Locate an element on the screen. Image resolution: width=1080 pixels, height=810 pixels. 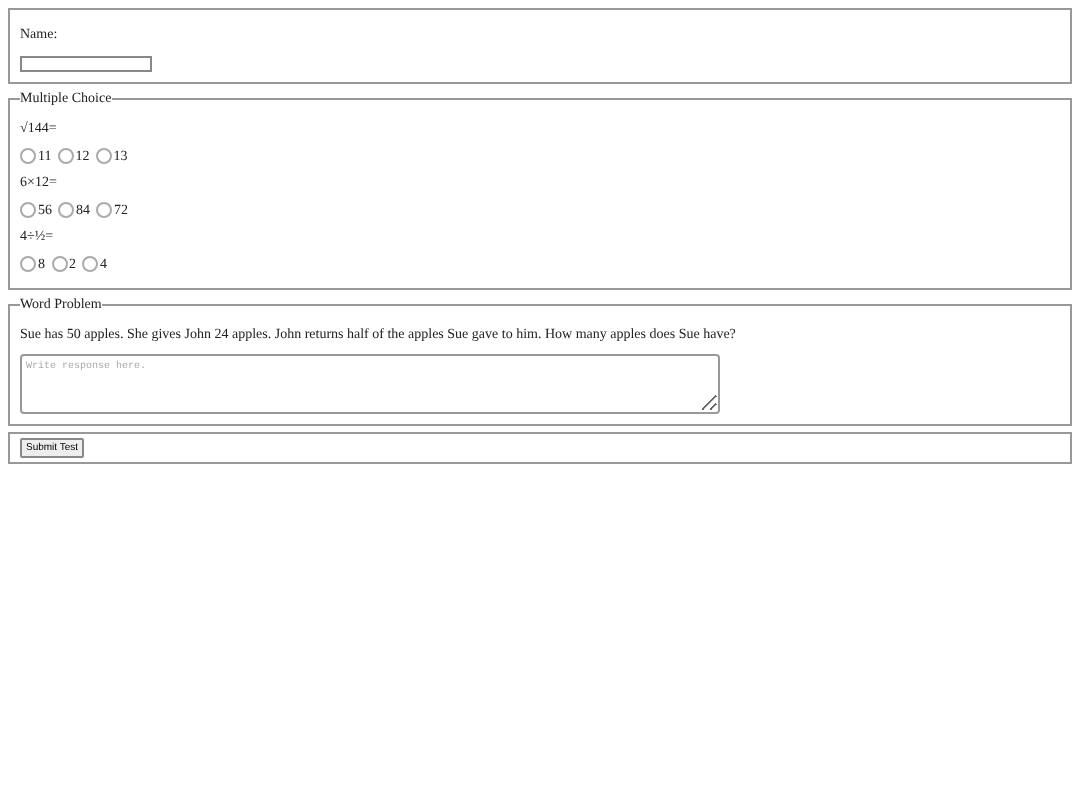
name-input is located at coordinates (86, 64).